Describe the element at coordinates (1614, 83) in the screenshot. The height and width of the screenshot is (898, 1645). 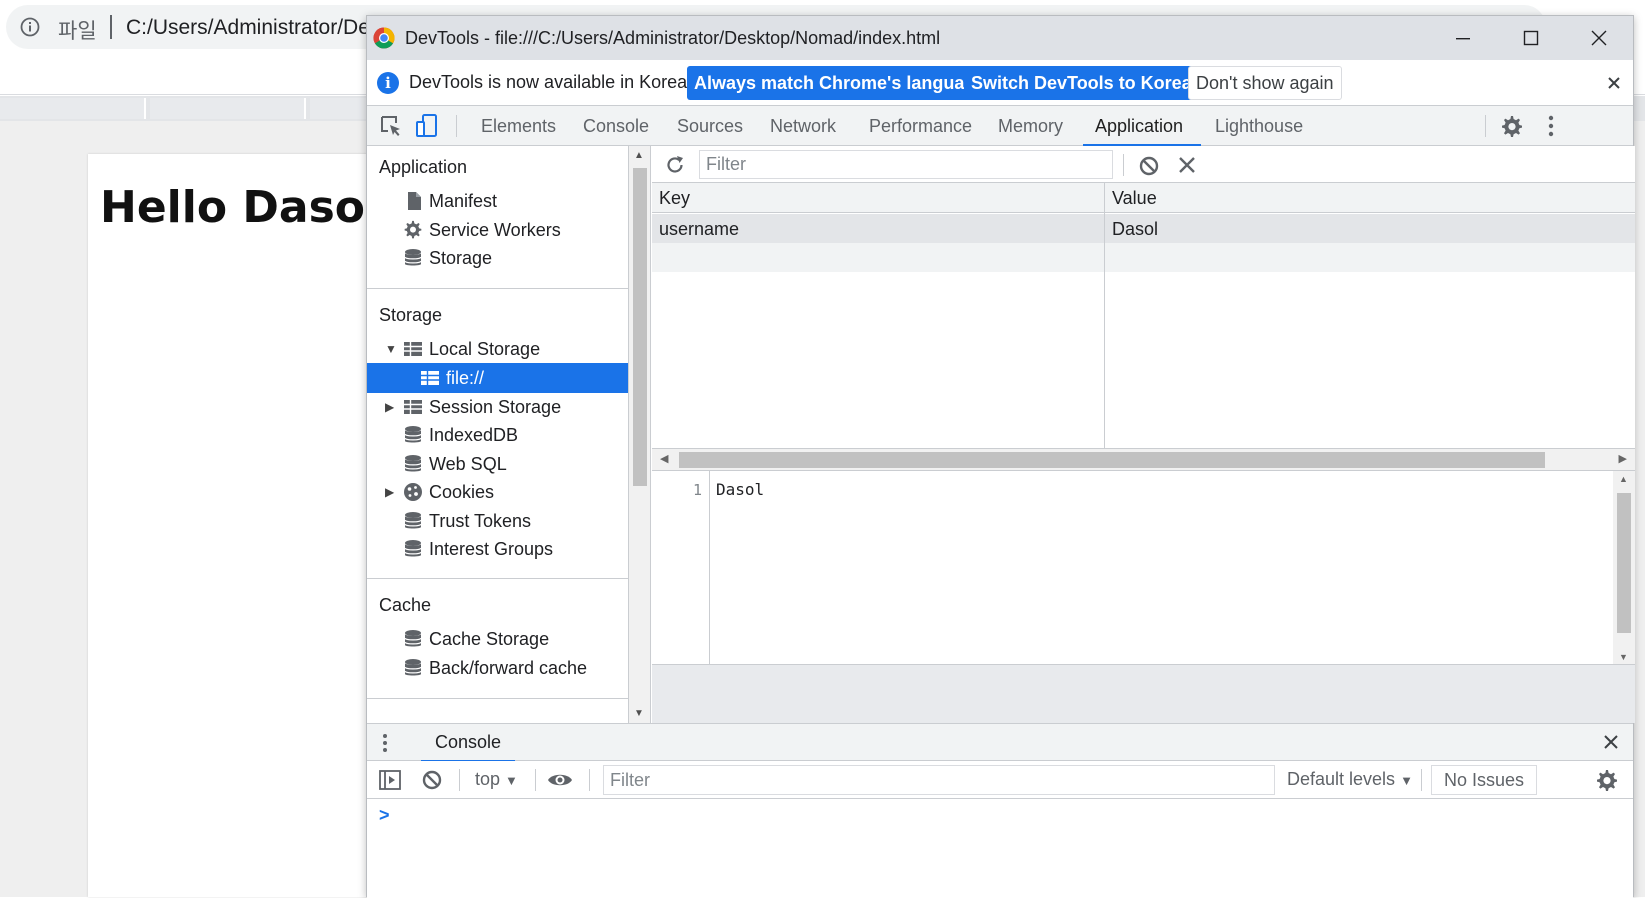
I see `close-infobar-icon` at that location.